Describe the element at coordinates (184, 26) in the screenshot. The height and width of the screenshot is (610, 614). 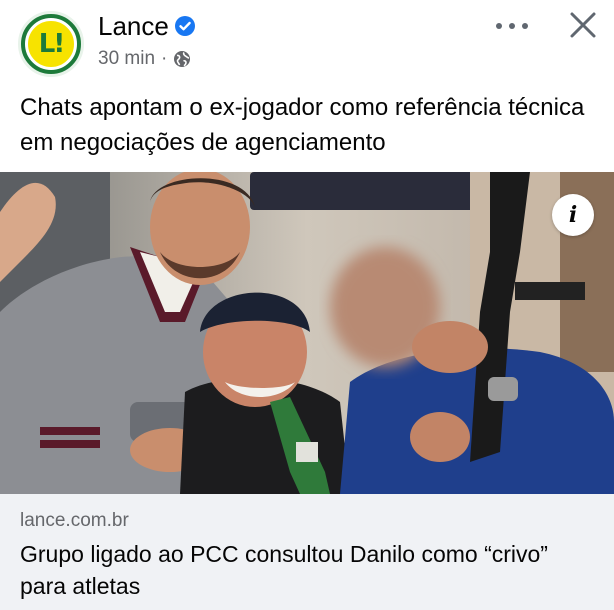
I see `verified-badge-icon` at that location.